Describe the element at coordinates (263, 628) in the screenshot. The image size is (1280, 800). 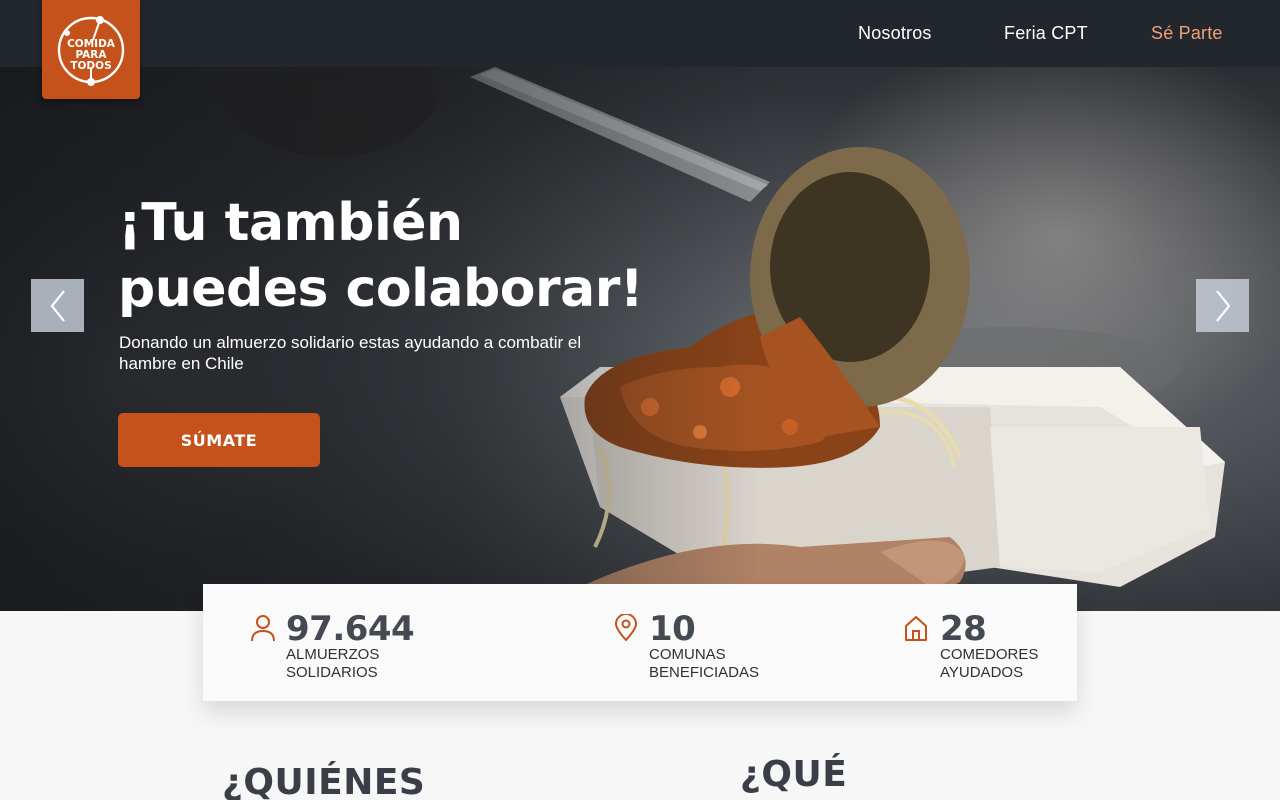
I see `person-icon` at that location.